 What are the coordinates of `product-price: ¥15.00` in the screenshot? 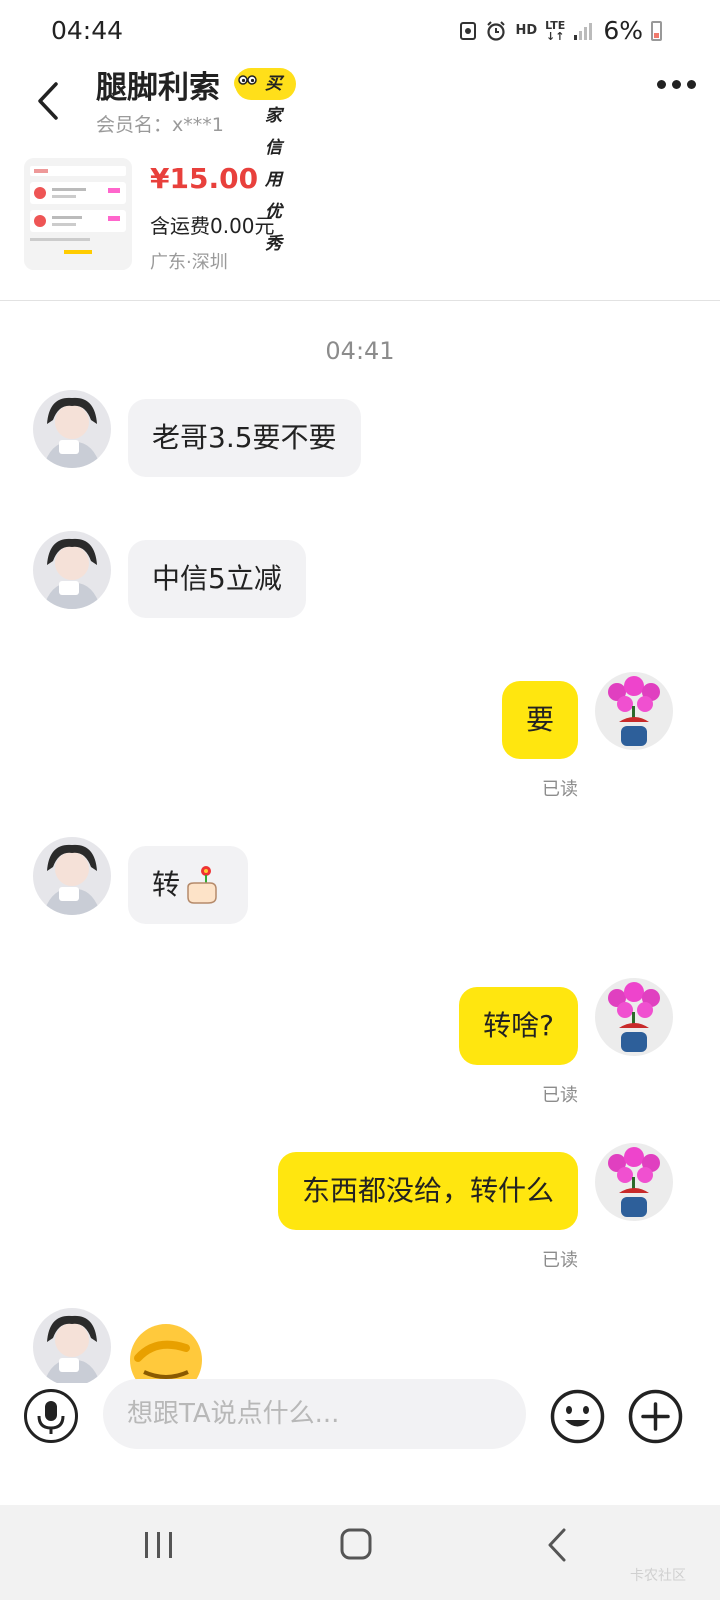 It's located at (204, 178).